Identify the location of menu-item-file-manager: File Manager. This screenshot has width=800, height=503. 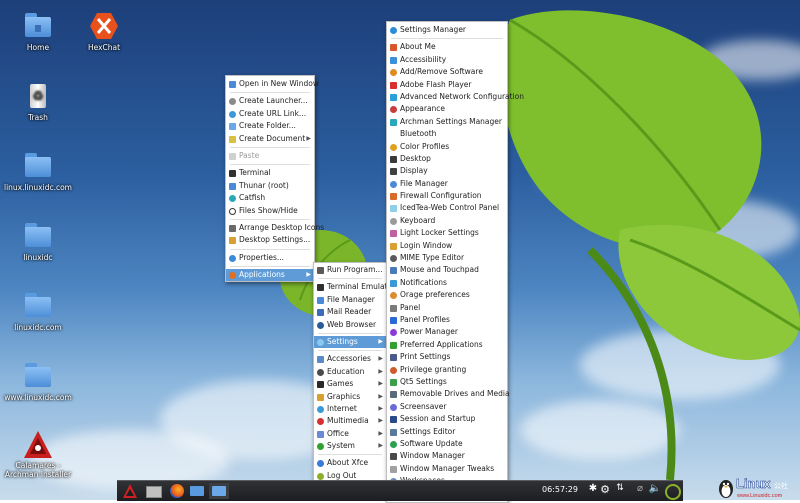
(350, 300).